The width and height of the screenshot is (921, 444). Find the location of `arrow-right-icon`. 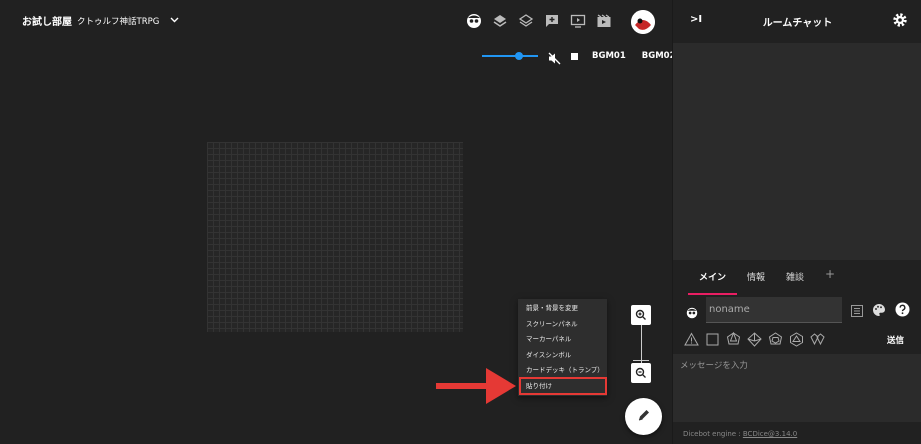

arrow-right-icon is located at coordinates (476, 386).